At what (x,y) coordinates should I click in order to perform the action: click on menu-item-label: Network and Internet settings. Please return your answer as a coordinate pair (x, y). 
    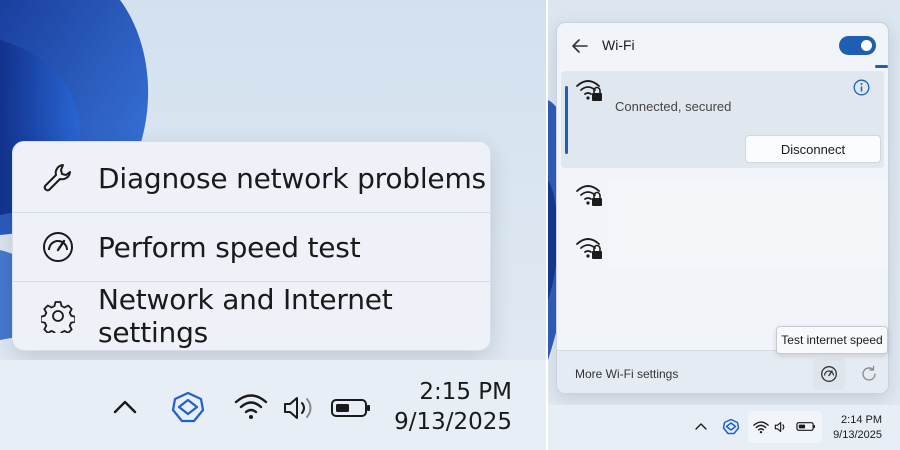
    Looking at the image, I should click on (245, 316).